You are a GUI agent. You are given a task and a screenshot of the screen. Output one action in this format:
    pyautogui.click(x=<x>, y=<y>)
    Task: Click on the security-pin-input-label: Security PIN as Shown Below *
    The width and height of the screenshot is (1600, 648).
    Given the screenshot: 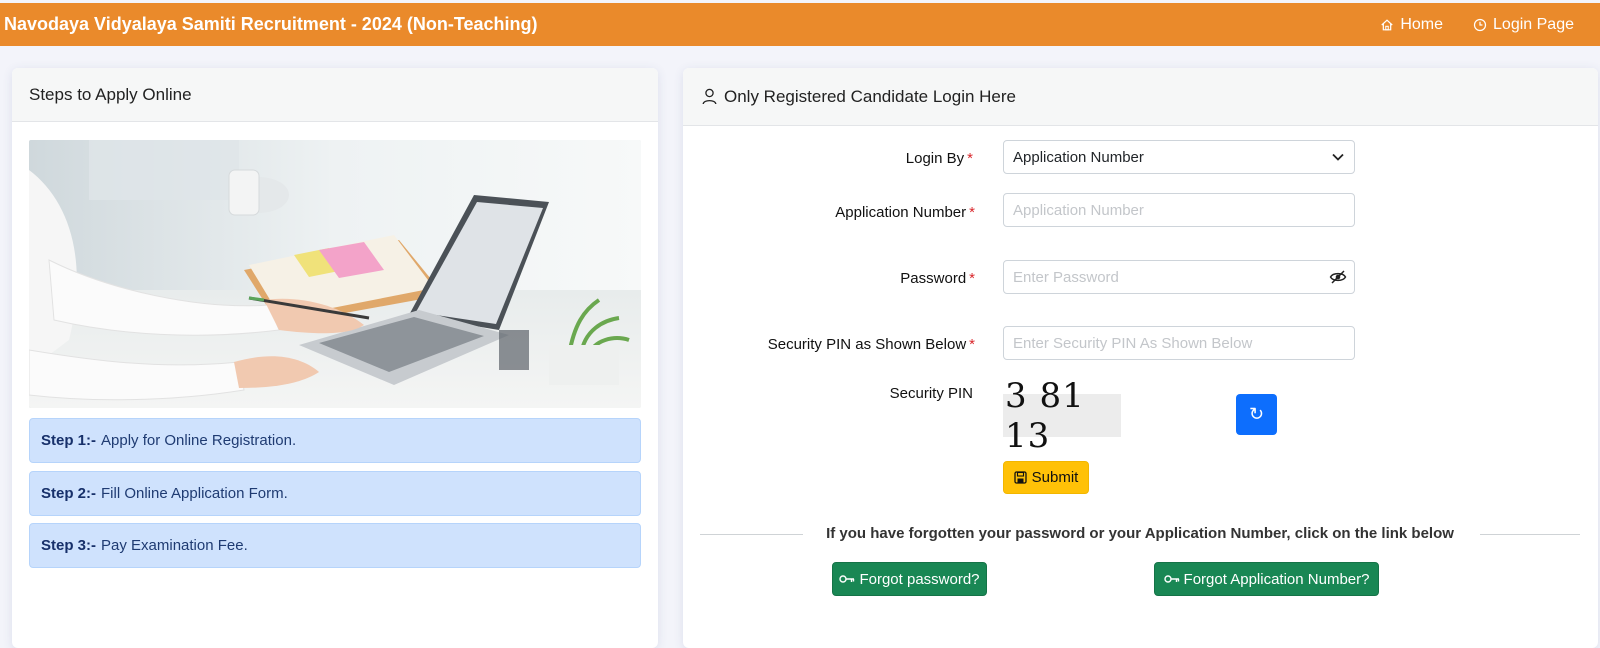 What is the action you would take?
    pyautogui.click(x=829, y=344)
    